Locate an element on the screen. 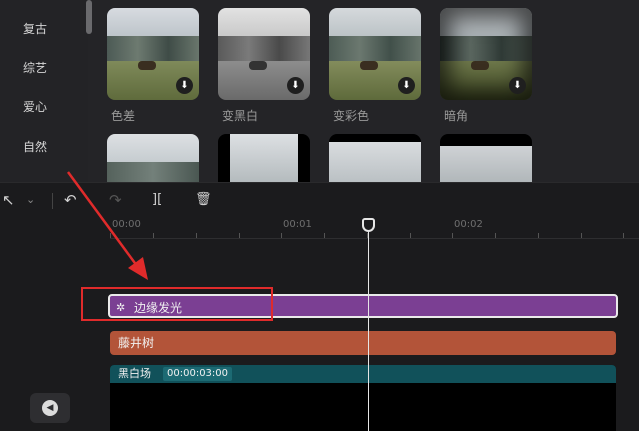 The image size is (639, 431). annotation-arrow is located at coordinates (107, 225).